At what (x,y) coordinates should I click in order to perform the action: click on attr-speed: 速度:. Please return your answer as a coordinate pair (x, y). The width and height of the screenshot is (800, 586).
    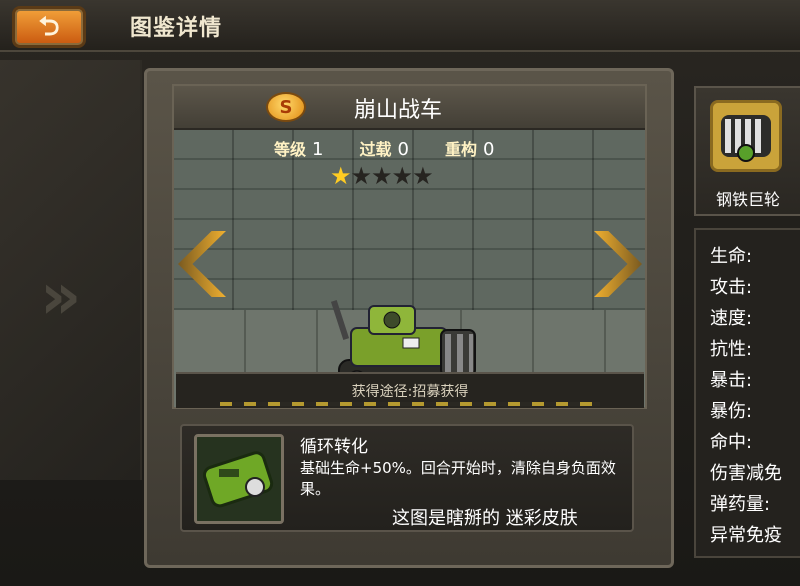
    Looking at the image, I should click on (731, 318).